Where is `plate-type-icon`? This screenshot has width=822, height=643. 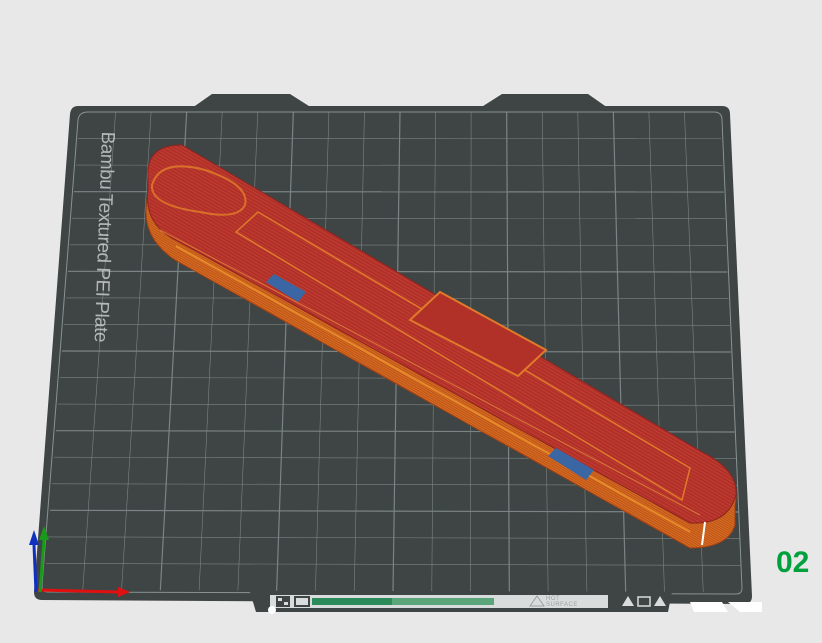
plate-type-icon is located at coordinates (302, 601).